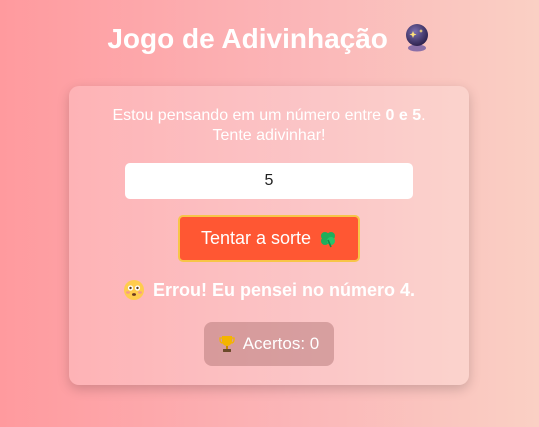 Image resolution: width=539 pixels, height=427 pixels. I want to click on instructions-line-1: Estou pensando em um número entre 0 e 5., so click(269, 116).